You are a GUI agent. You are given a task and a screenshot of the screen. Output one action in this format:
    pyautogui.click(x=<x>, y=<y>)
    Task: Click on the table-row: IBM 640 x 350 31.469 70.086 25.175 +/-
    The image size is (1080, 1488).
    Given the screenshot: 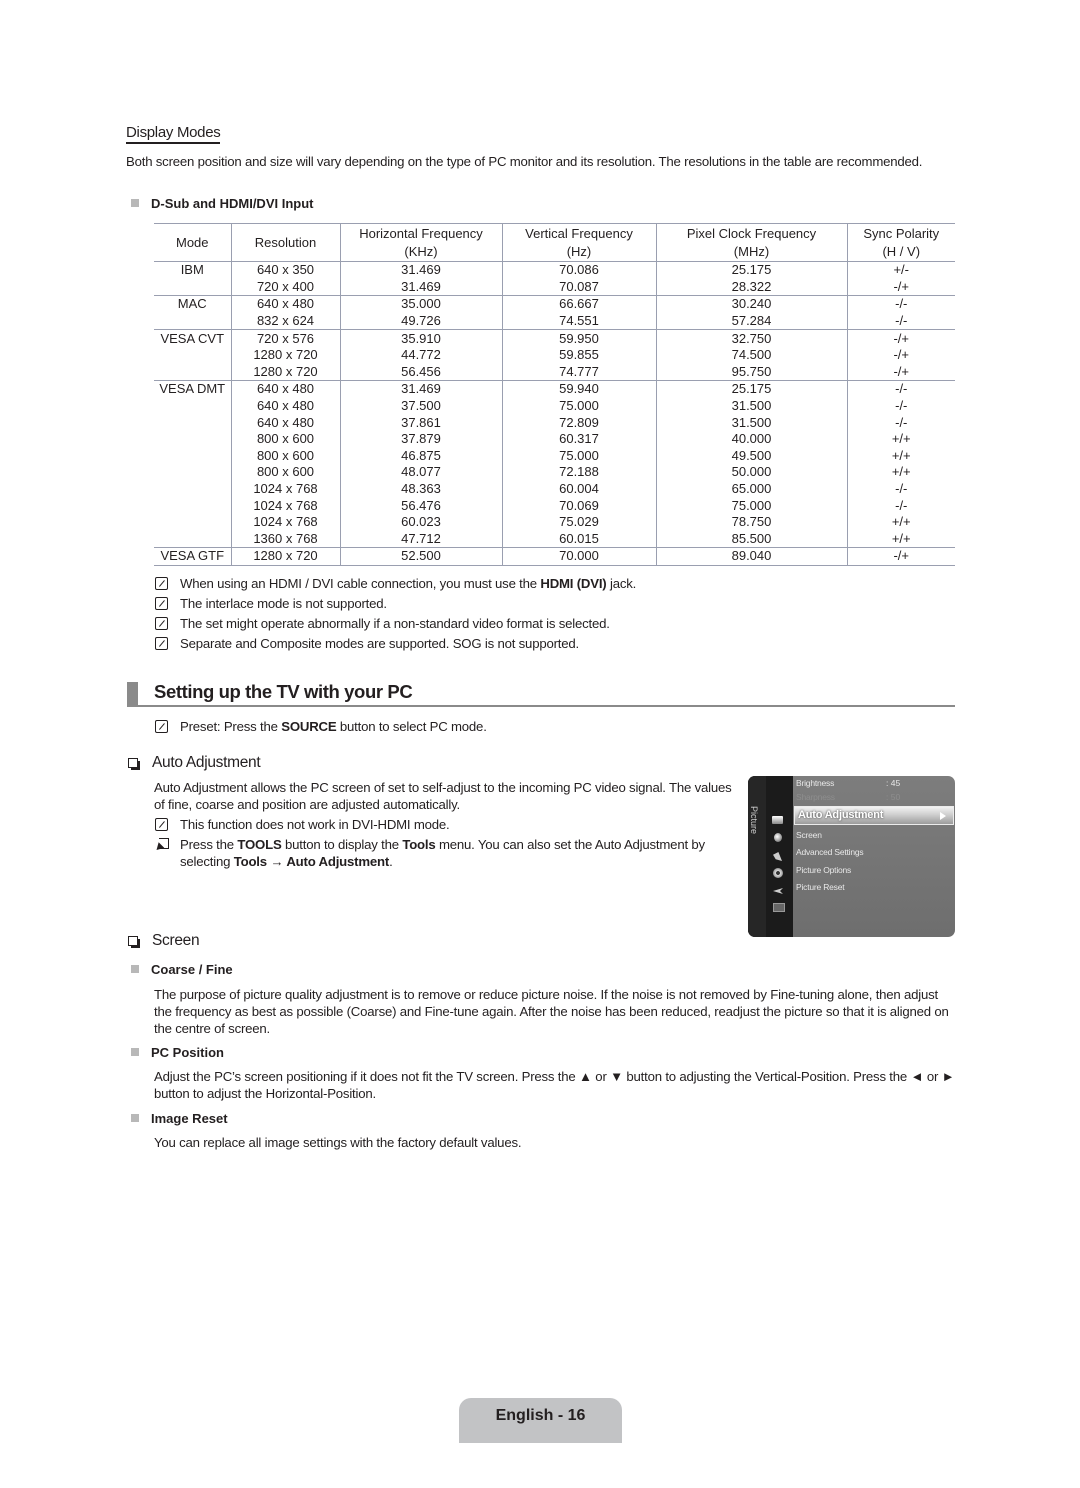 What is the action you would take?
    pyautogui.click(x=554, y=270)
    